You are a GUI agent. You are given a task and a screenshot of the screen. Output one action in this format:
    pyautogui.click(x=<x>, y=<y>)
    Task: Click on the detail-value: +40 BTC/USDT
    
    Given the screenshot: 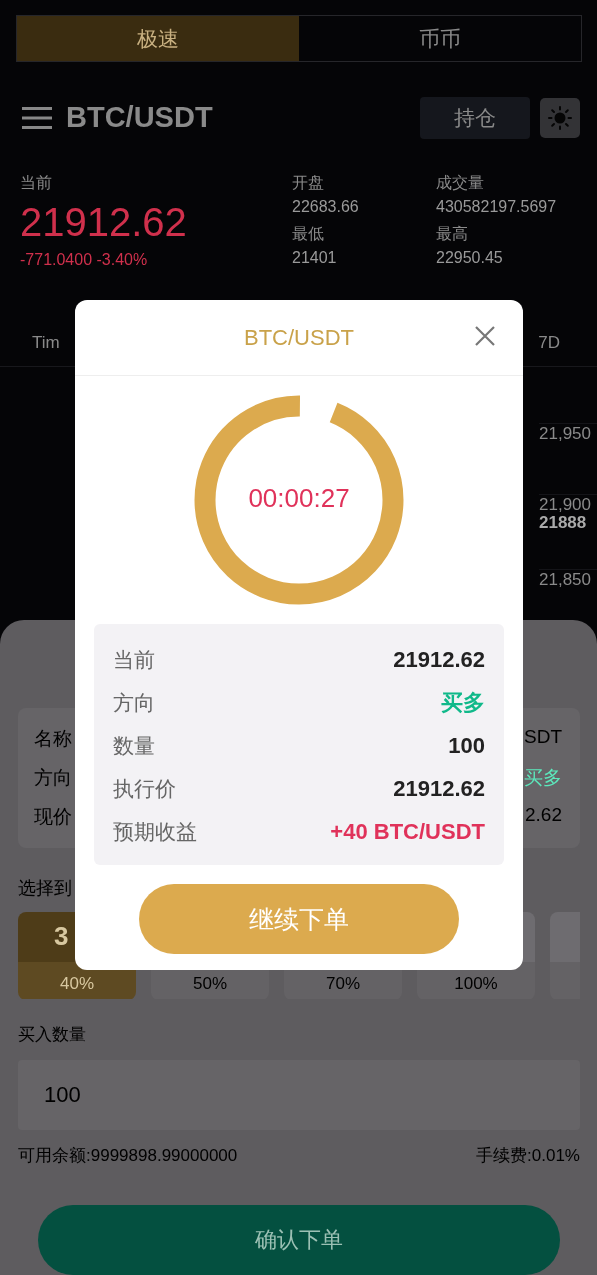 What is the action you would take?
    pyautogui.click(x=407, y=831)
    